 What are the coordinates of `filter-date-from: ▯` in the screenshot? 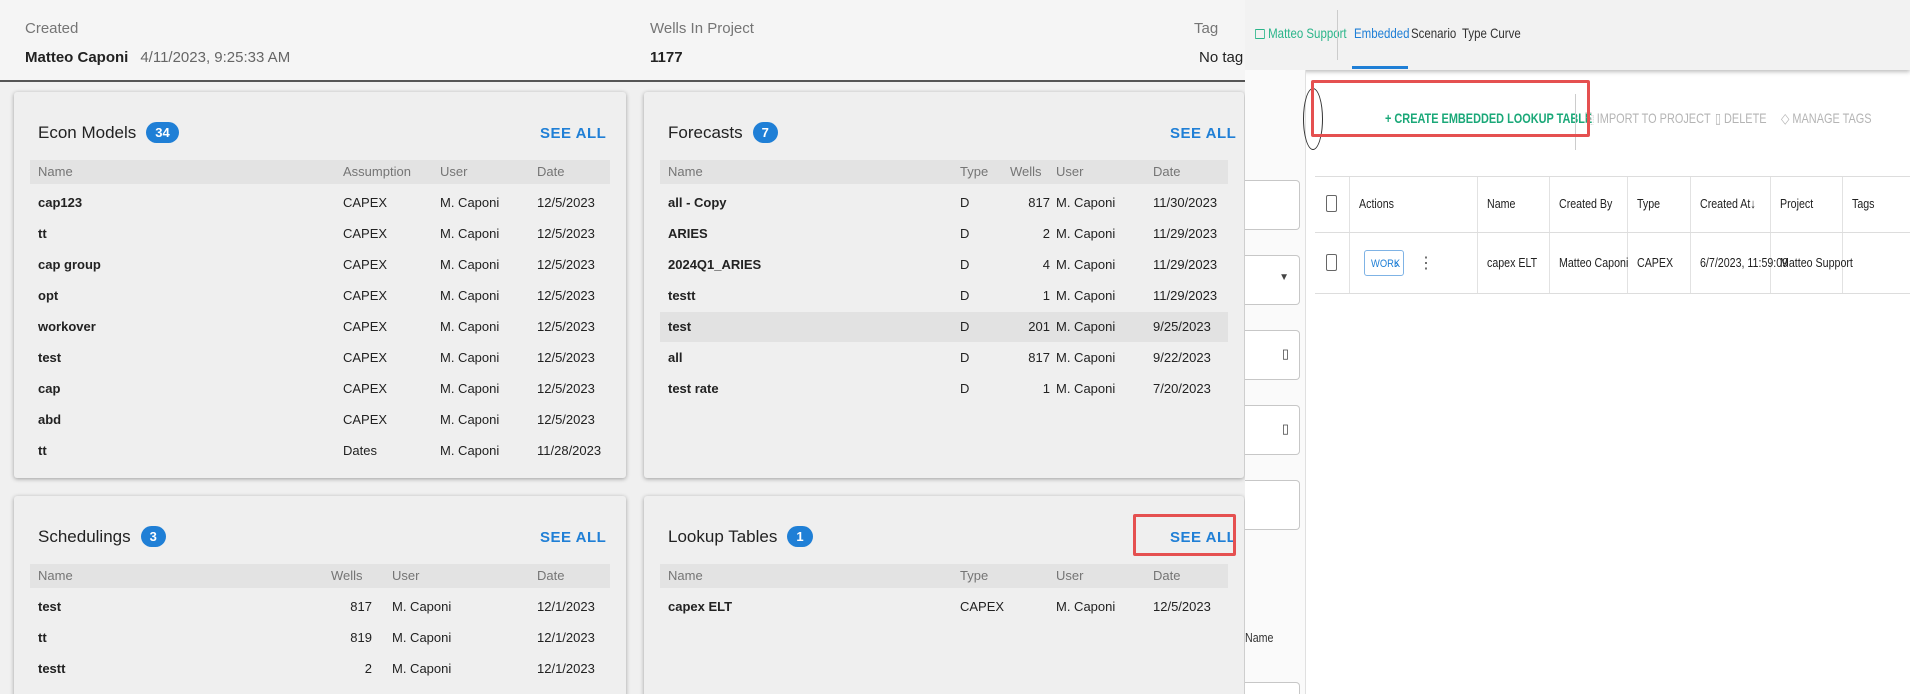 It's located at (1272, 355).